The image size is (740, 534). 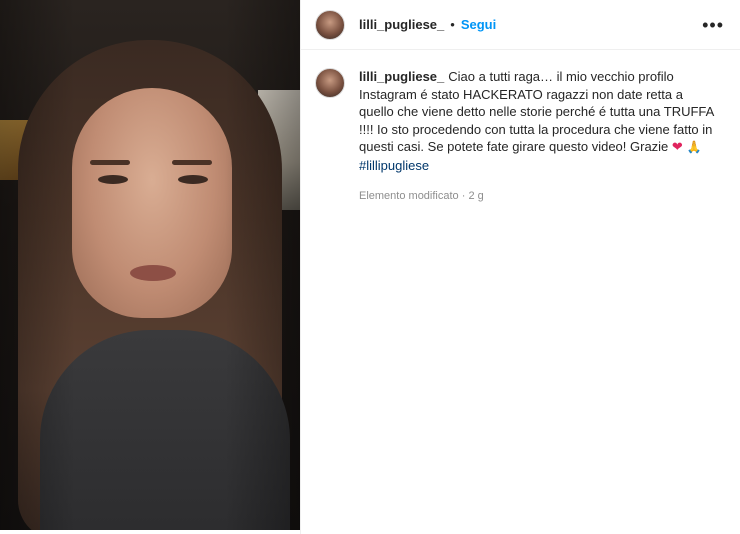 What do you see at coordinates (409, 196) in the screenshot?
I see `edited-label: Elemento modificato` at bounding box center [409, 196].